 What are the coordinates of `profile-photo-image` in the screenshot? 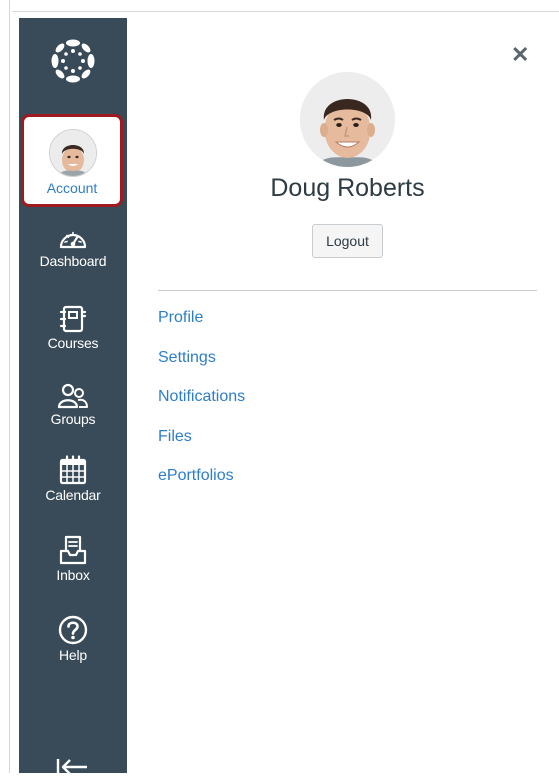 It's located at (347, 119).